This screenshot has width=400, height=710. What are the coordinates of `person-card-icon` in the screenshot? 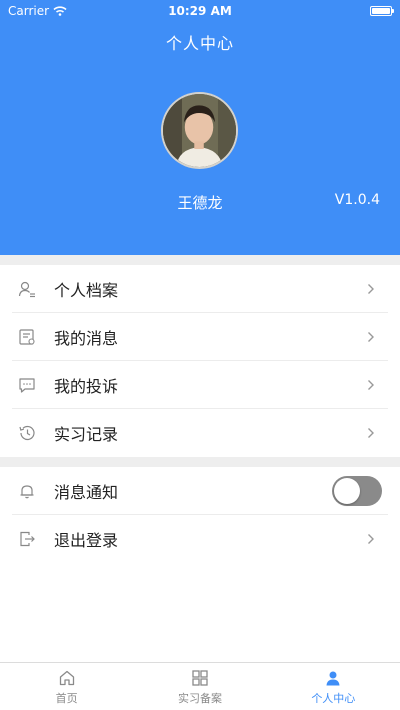 It's located at (27, 289).